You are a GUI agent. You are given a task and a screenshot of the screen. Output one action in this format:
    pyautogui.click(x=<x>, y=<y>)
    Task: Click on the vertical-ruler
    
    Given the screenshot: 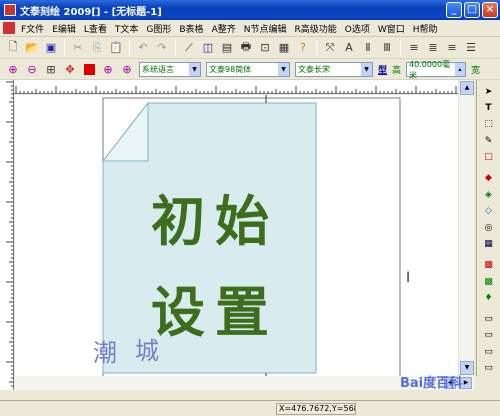 What is the action you would take?
    pyautogui.click(x=7, y=235)
    